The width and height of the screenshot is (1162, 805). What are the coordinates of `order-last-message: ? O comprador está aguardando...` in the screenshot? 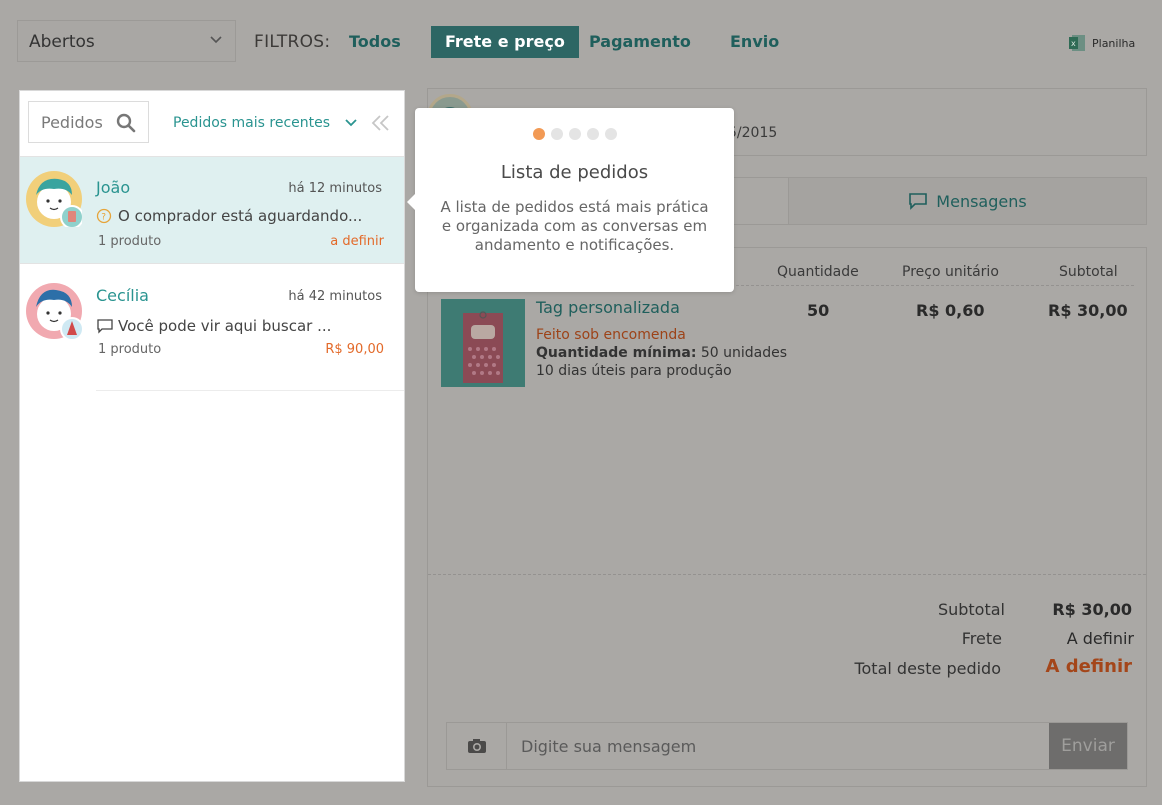 It's located at (229, 216).